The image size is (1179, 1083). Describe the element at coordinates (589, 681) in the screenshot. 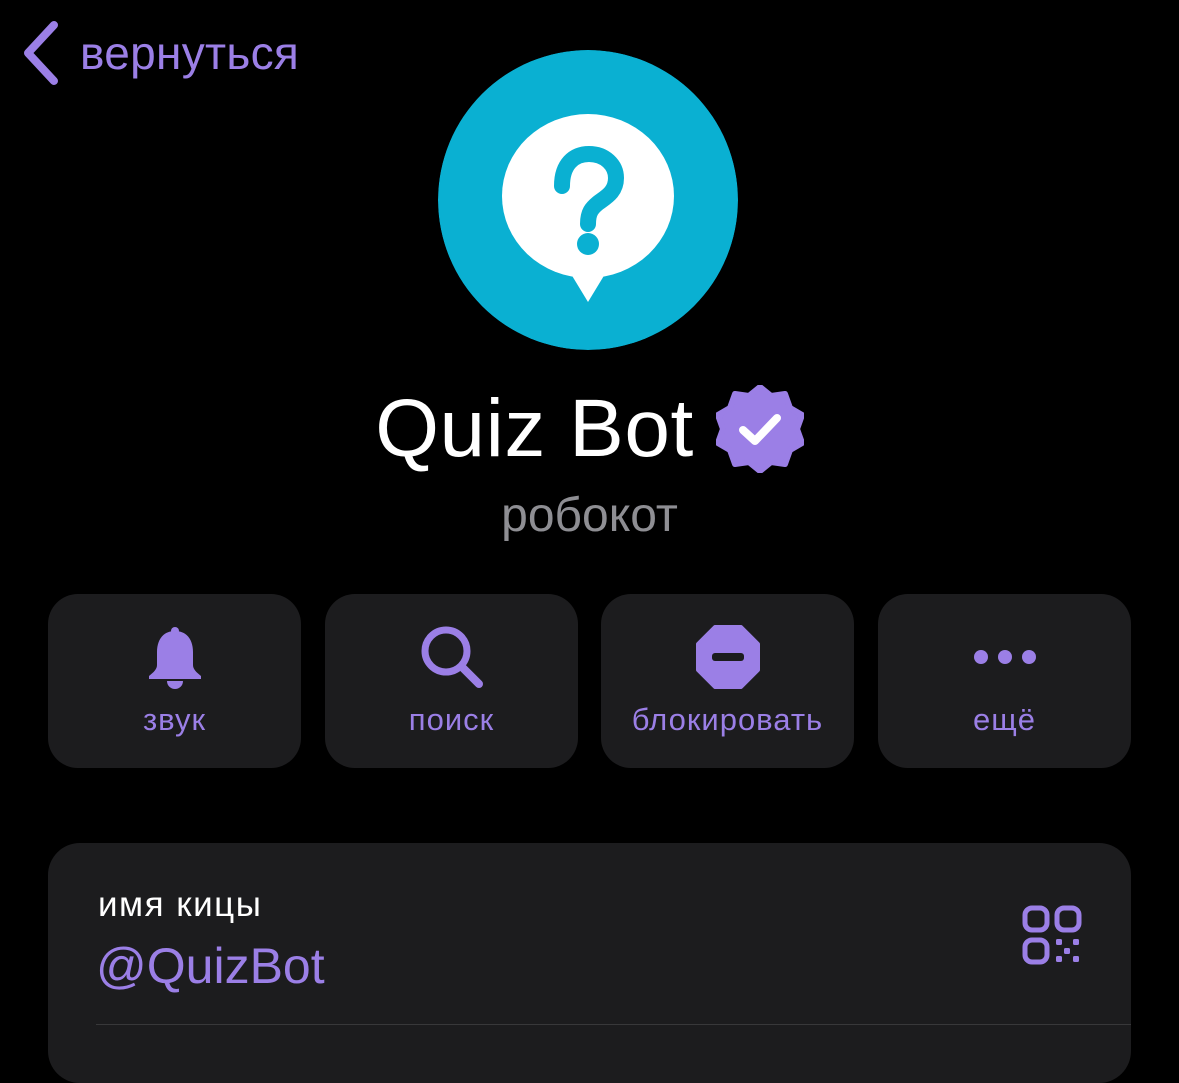

I see `action-row: звук поиск блокировать ещё` at that location.